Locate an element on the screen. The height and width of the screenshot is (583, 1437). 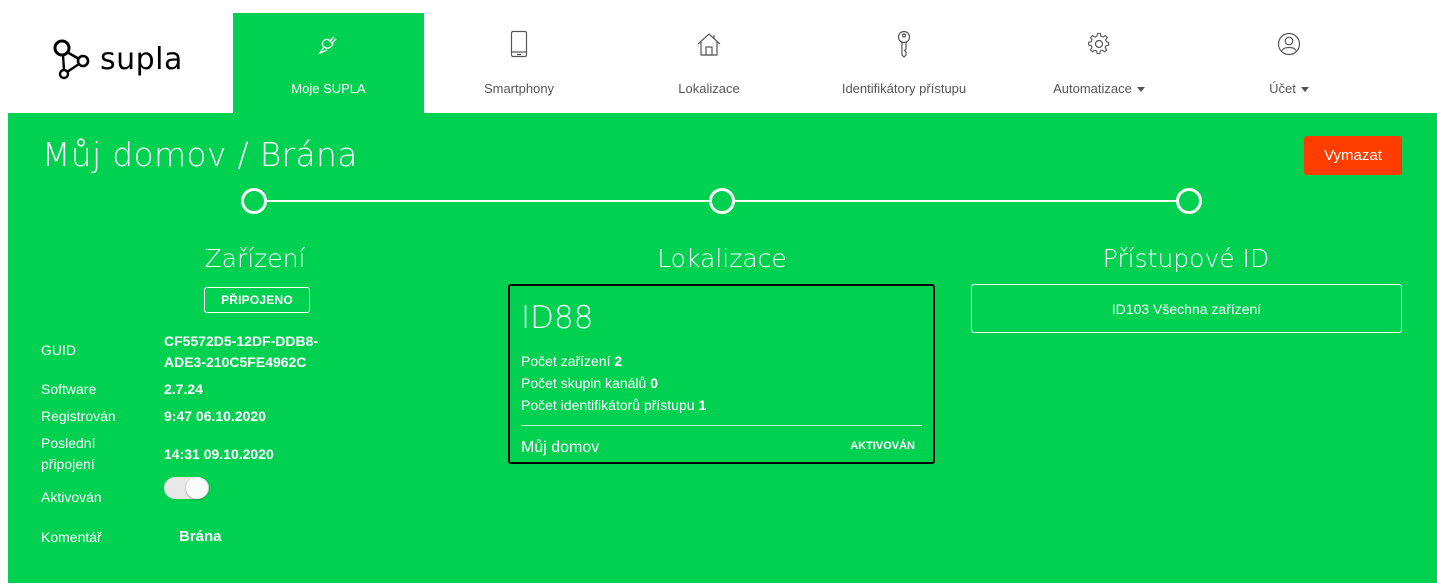
supla-logo: supla is located at coordinates (117, 59).